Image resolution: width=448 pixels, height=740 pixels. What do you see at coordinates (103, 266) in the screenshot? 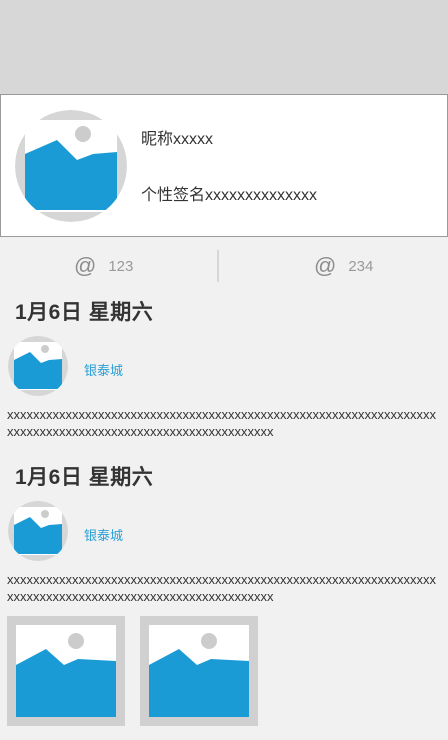
I see `stat-mentions-1: @ 123` at bounding box center [103, 266].